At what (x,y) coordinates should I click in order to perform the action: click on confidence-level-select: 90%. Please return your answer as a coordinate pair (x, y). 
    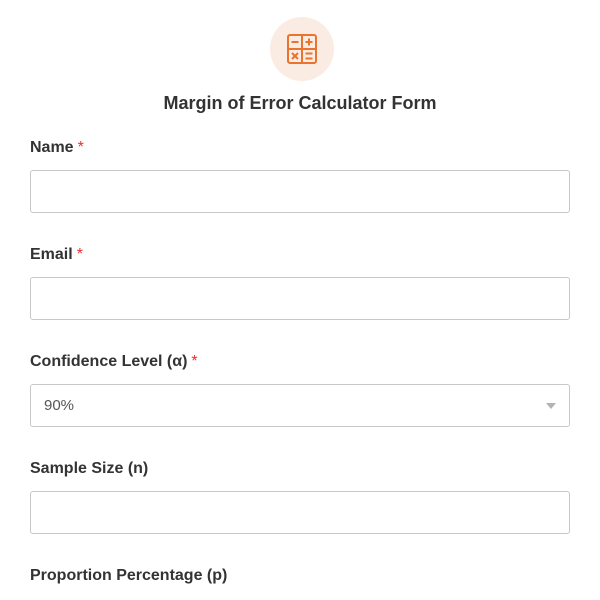
    Looking at the image, I should click on (300, 405).